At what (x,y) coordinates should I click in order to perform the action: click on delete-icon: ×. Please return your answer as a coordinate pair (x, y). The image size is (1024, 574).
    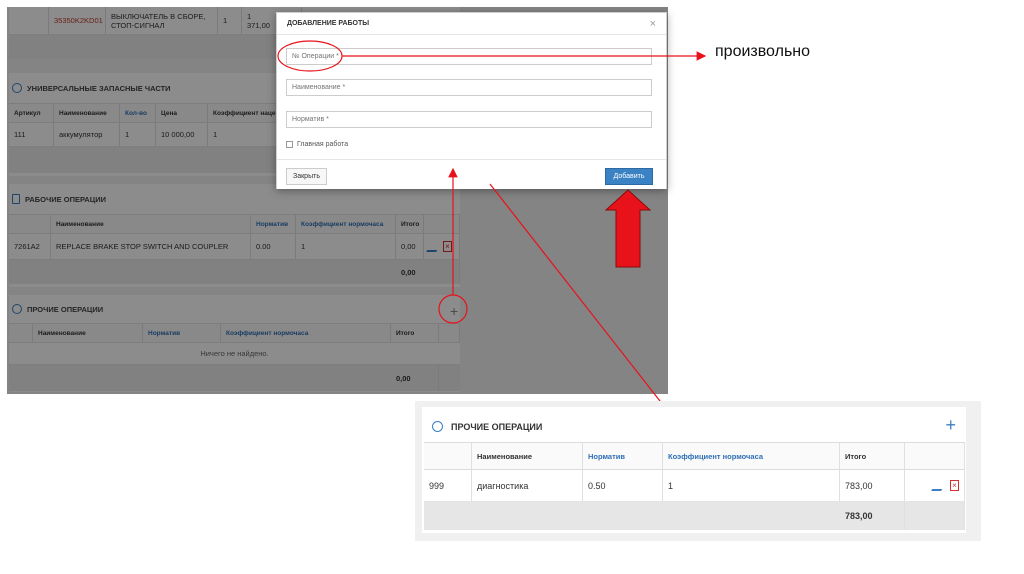
    Looking at the image, I should click on (954, 485).